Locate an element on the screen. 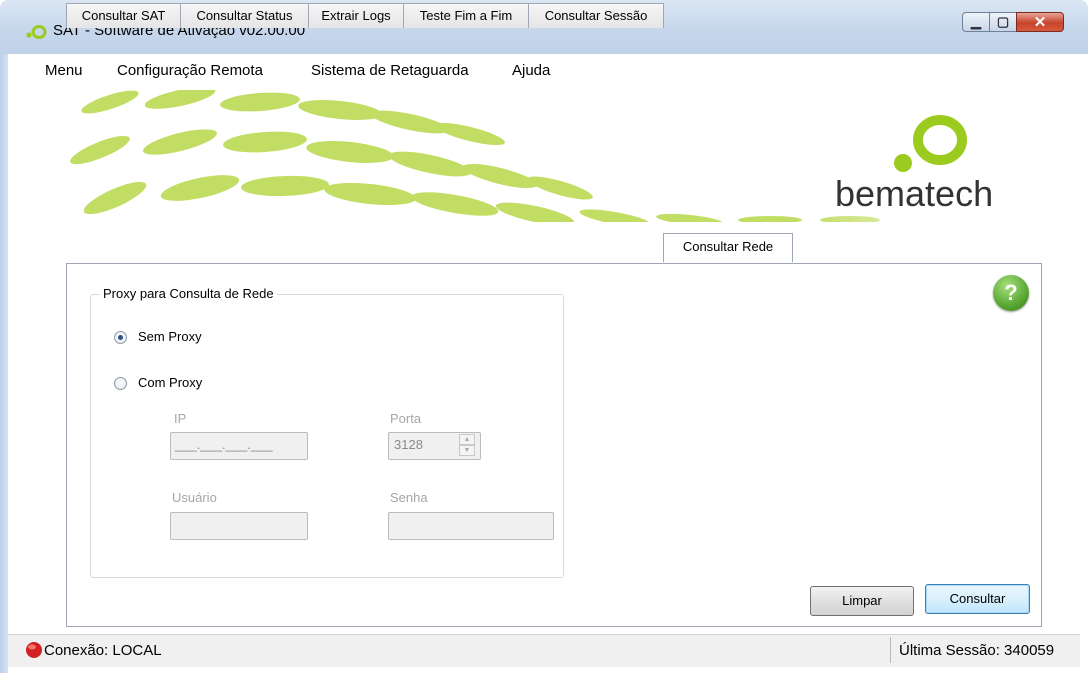 The width and height of the screenshot is (1088, 673). window-frame-left is located at coordinates (4, 363).